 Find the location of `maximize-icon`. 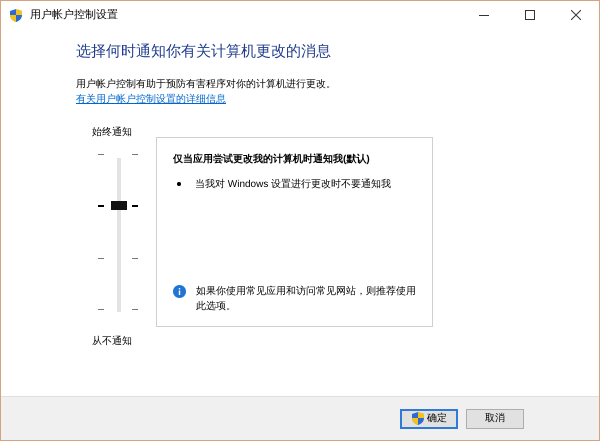

maximize-icon is located at coordinates (530, 15).